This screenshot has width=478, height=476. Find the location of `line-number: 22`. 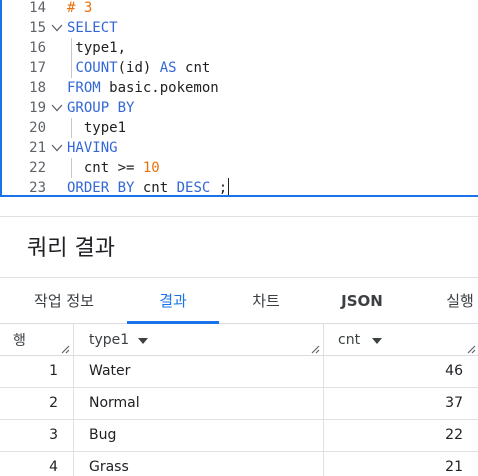

line-number: 22 is located at coordinates (37, 168).